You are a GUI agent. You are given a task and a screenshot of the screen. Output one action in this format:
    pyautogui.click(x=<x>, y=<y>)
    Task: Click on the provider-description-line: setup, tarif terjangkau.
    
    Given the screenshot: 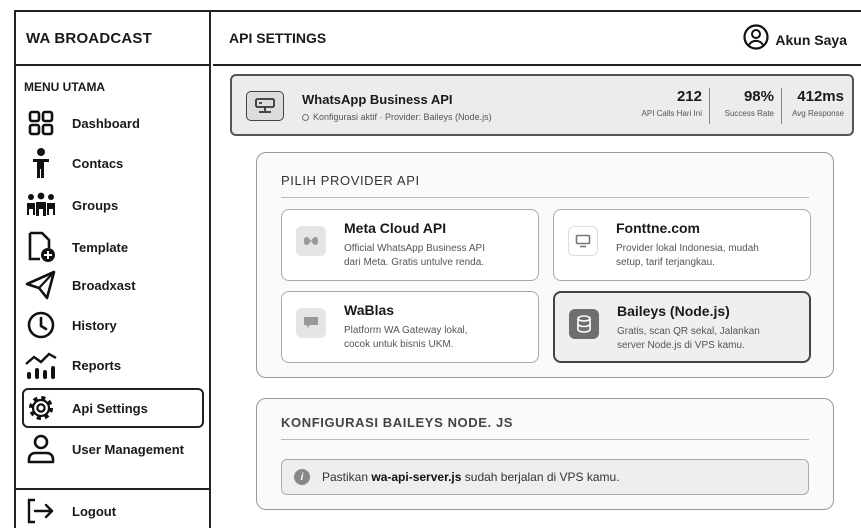 What is the action you would take?
    pyautogui.click(x=665, y=262)
    